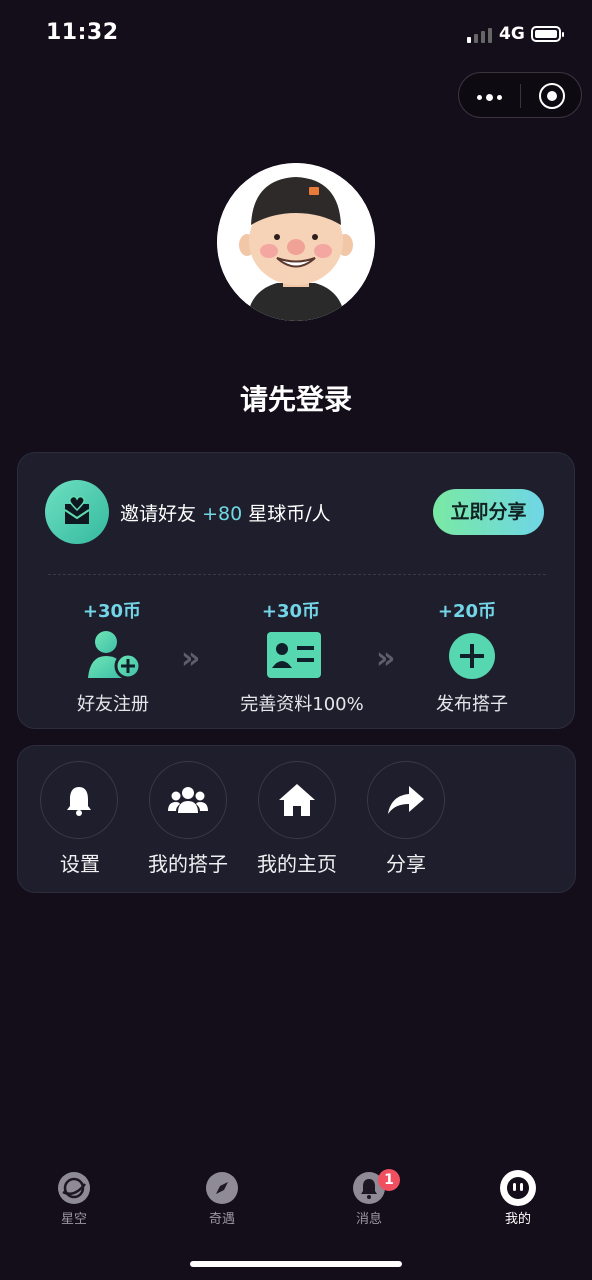 The width and height of the screenshot is (592, 1280). I want to click on invite-suffix: 星球币/人, so click(289, 514).